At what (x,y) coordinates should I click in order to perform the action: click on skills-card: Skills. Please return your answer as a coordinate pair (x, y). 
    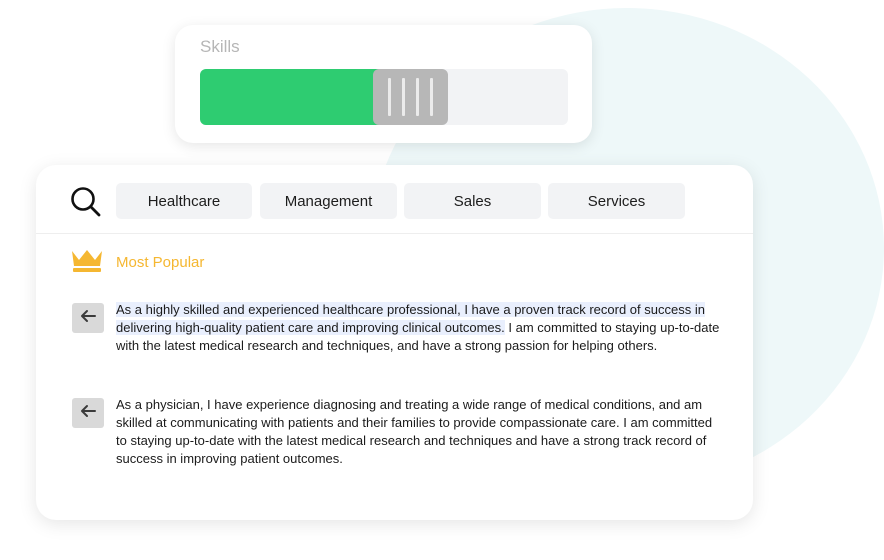
    Looking at the image, I should click on (383, 84).